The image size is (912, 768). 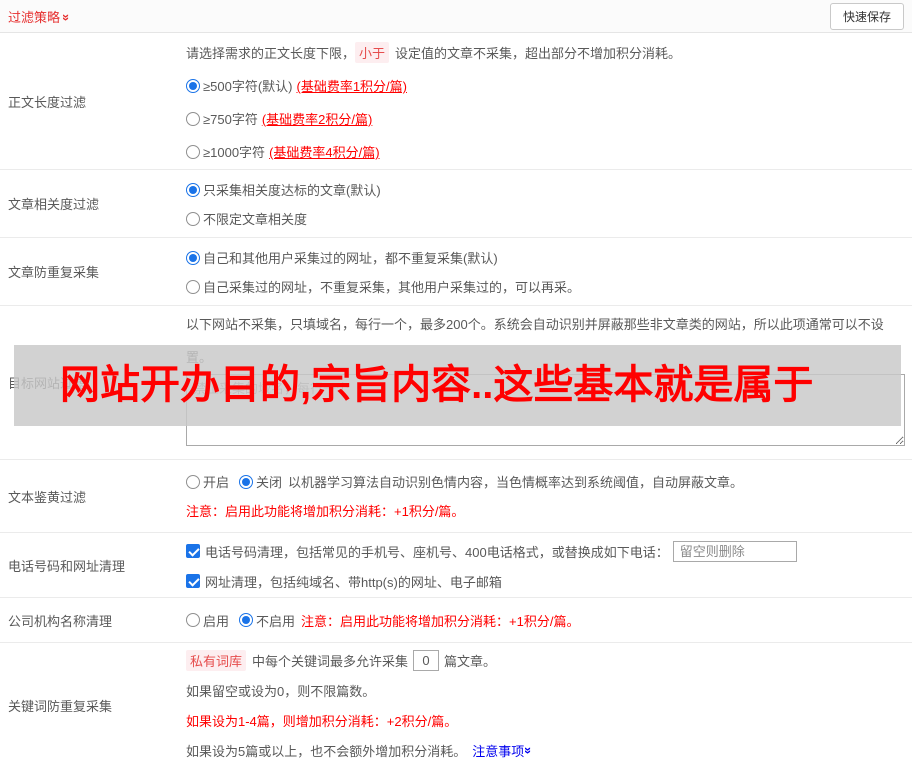 What do you see at coordinates (216, 621) in the screenshot?
I see `option-label: 启用` at bounding box center [216, 621].